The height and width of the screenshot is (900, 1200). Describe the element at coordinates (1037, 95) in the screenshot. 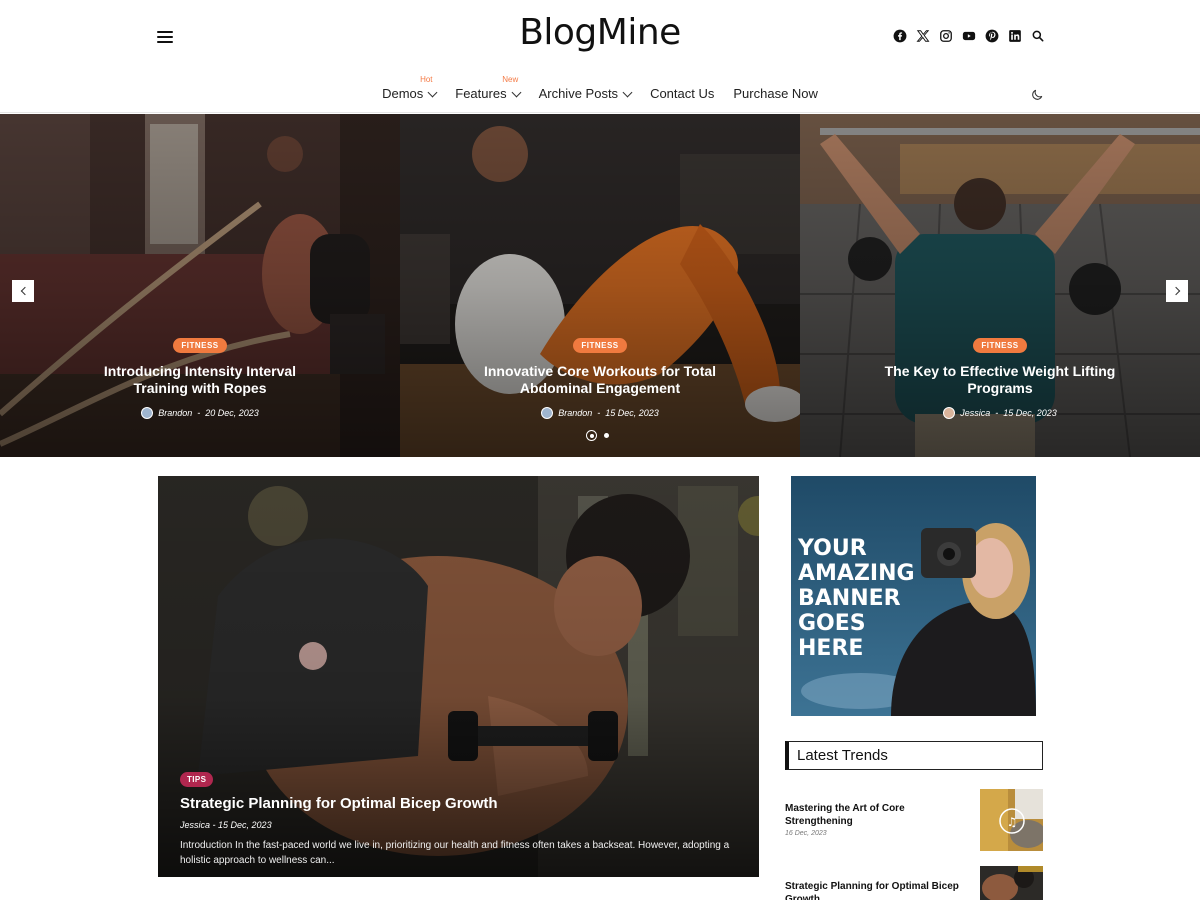

I see `moon-icon` at that location.